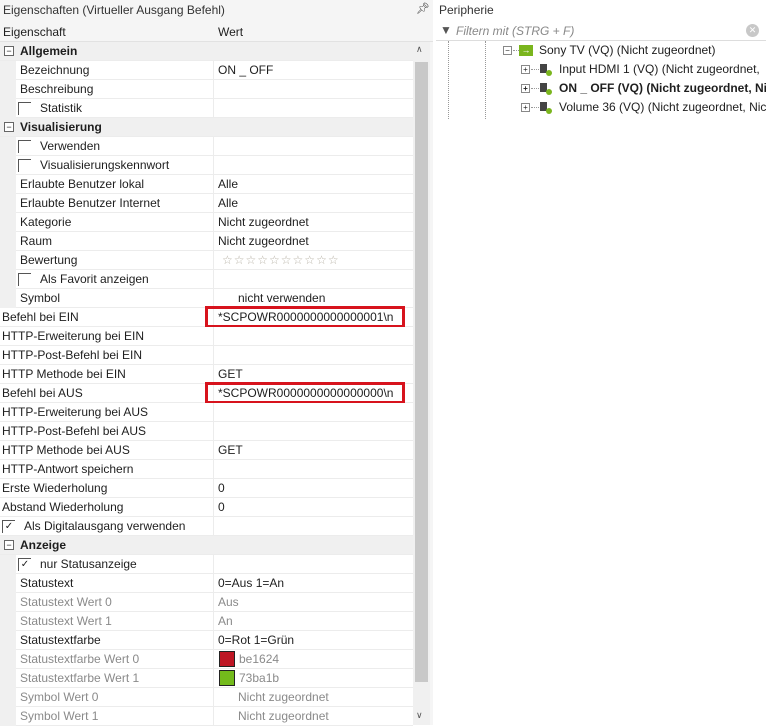  Describe the element at coordinates (206, 70) in the screenshot. I see `property-row: Bezeichnung ON _ OFF` at that location.